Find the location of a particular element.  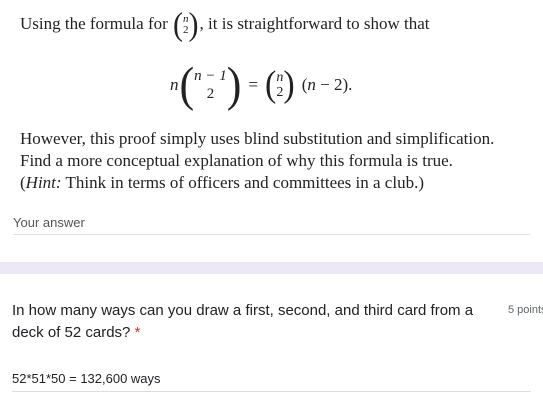

intro-text-after: , it is straightforward to show that is located at coordinates (314, 23).